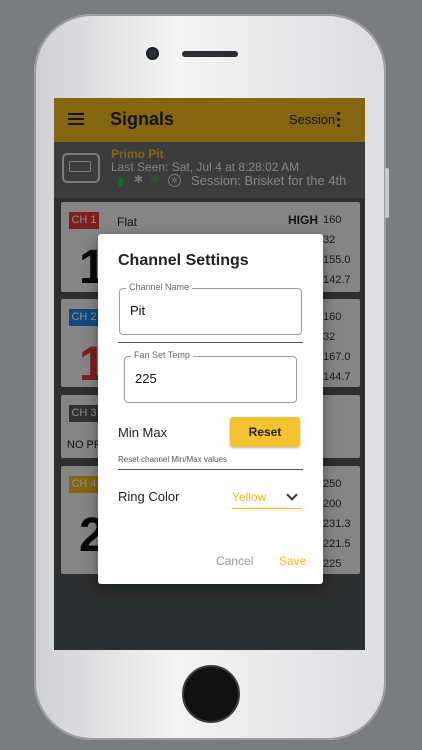 This screenshot has height=750, width=422. Describe the element at coordinates (387, 193) in the screenshot. I see `side-button` at that location.